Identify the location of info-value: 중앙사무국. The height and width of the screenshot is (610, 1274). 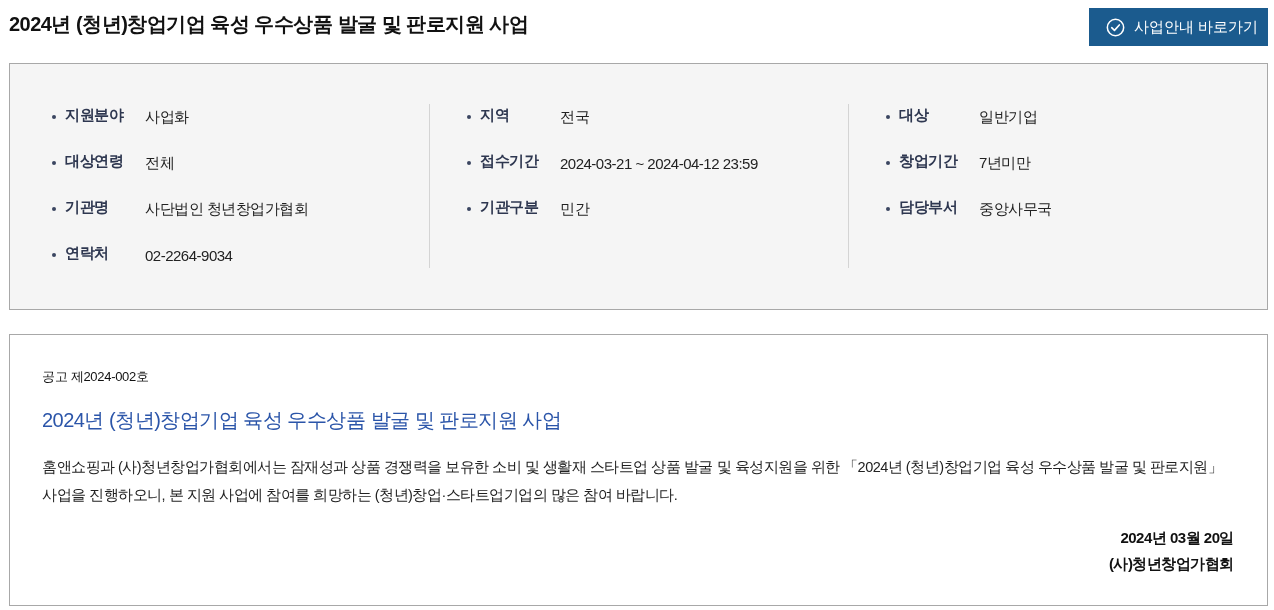
(1015, 209).